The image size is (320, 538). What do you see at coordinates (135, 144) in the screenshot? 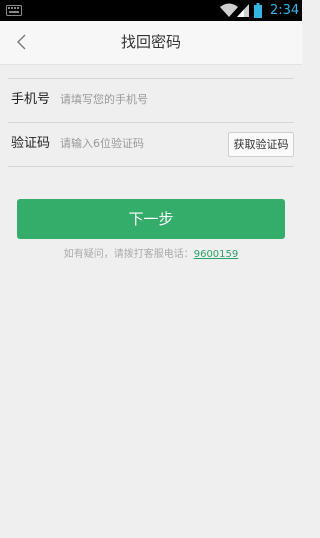
I see `code-input: 请输入6位验证码` at bounding box center [135, 144].